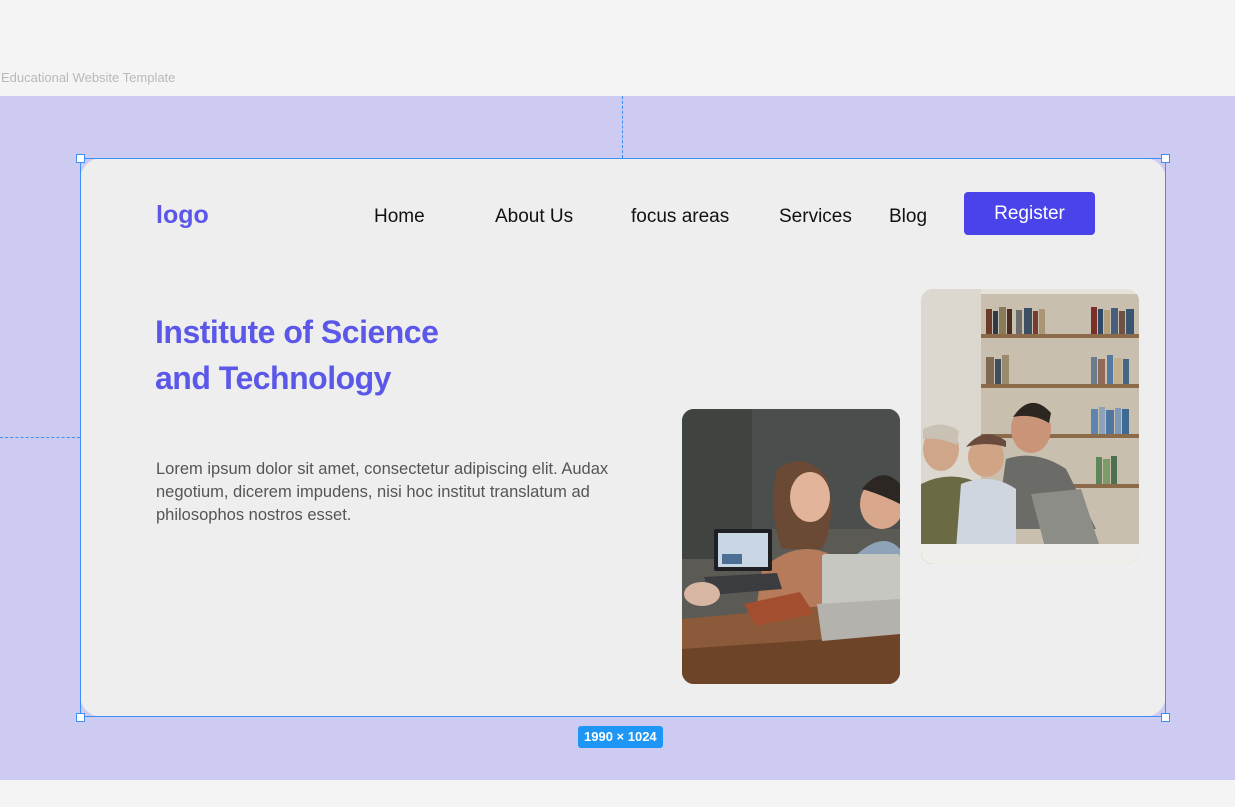  I want to click on resize-handle-bottom-left, so click(80, 717).